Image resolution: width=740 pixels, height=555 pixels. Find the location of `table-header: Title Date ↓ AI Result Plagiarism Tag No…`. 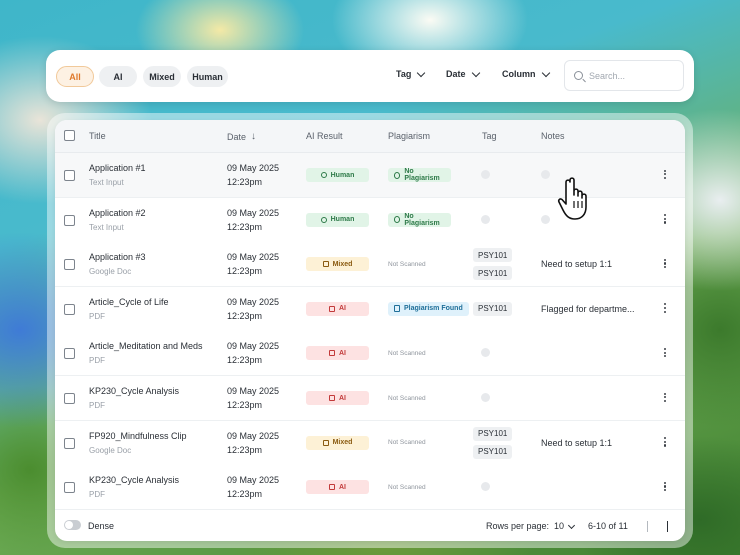

table-header: Title Date ↓ AI Result Plagiarism Tag No… is located at coordinates (370, 136).